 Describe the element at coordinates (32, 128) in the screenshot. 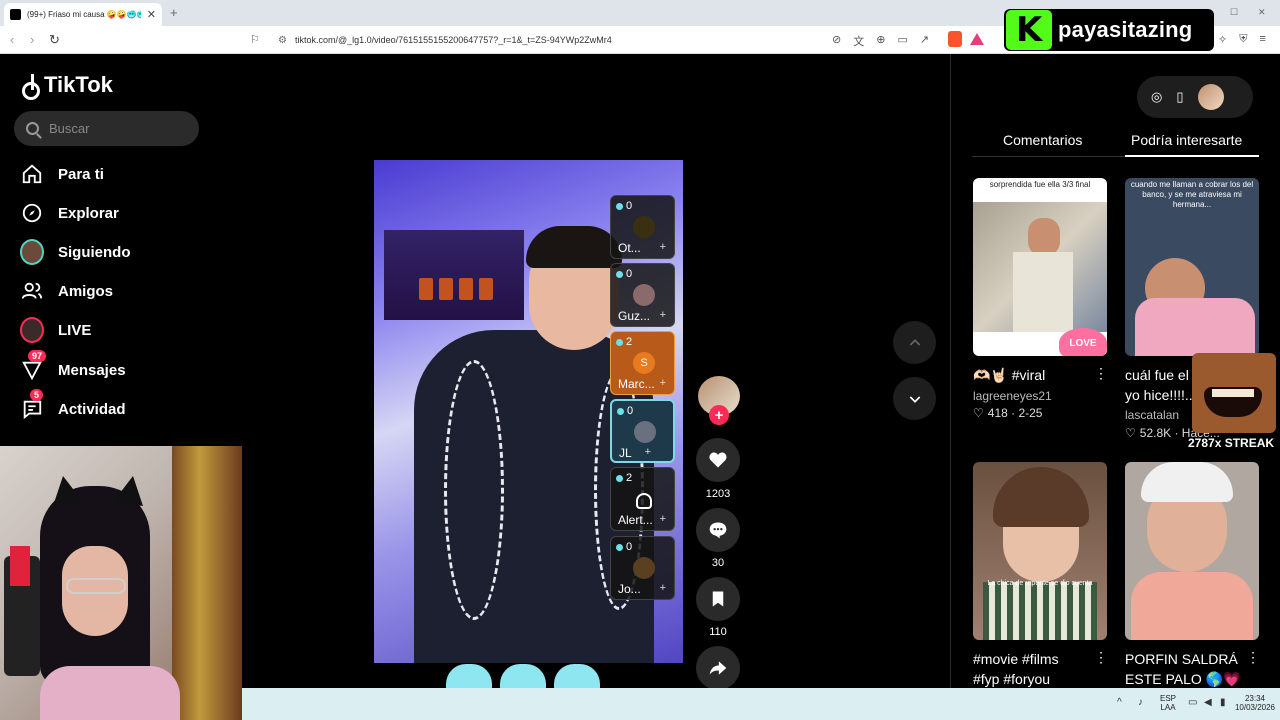

I see `search-icon` at that location.